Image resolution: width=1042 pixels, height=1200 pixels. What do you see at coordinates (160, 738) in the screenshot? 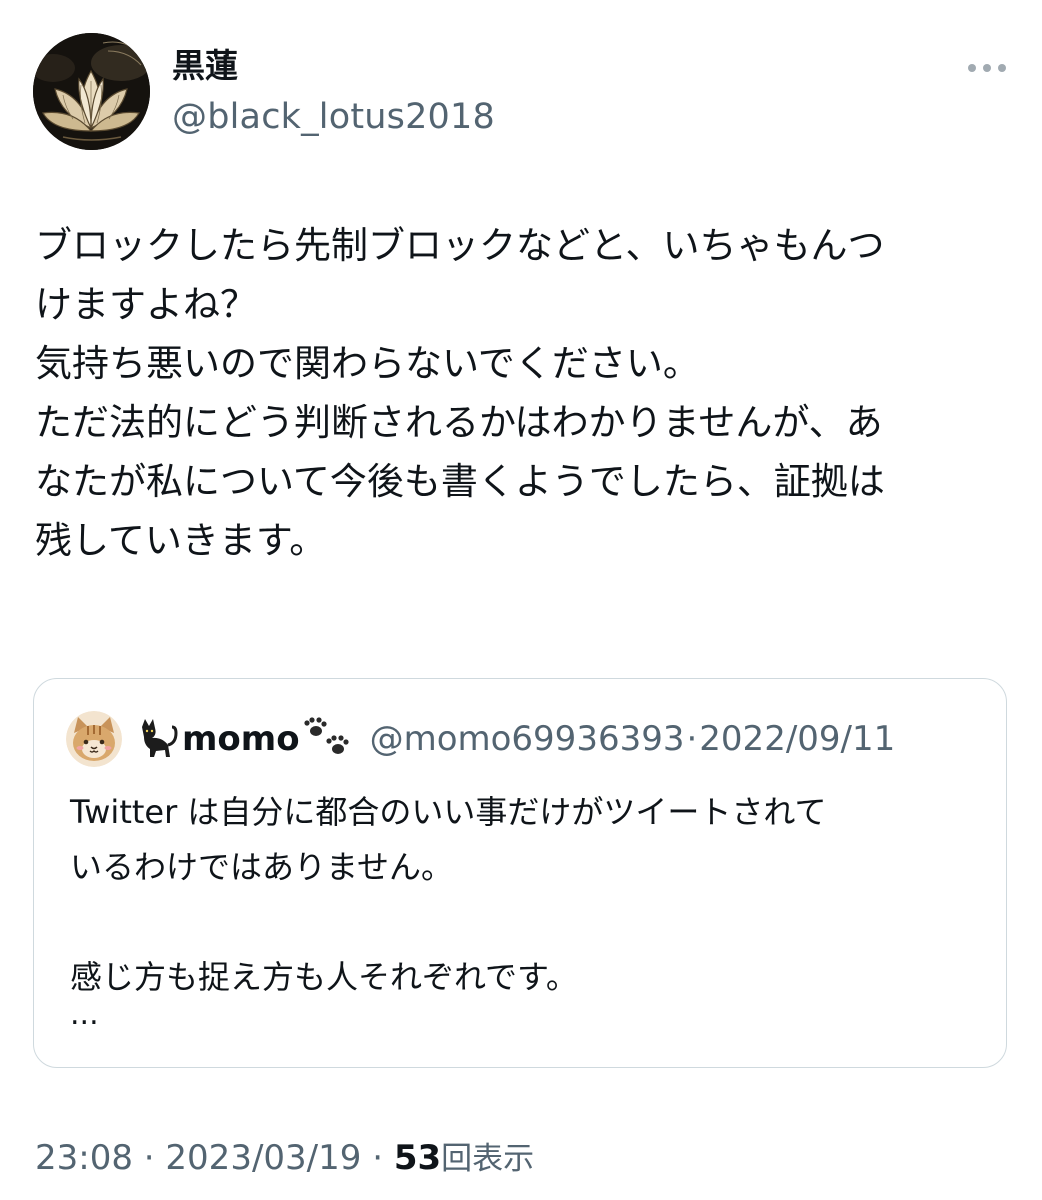
I see `black-cat-icon` at bounding box center [160, 738].